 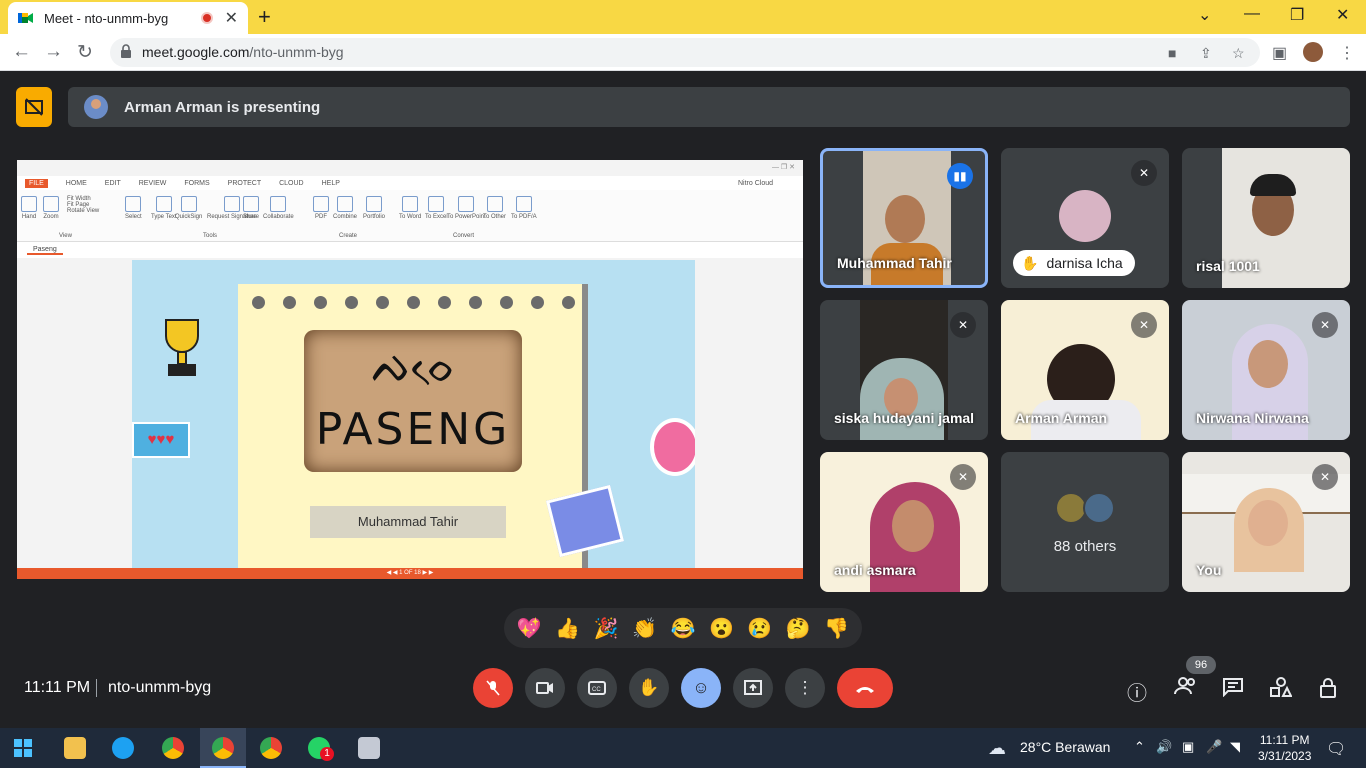 What do you see at coordinates (1347, 53) in the screenshot?
I see `chrome-menu-icon: ⋮` at bounding box center [1347, 53].